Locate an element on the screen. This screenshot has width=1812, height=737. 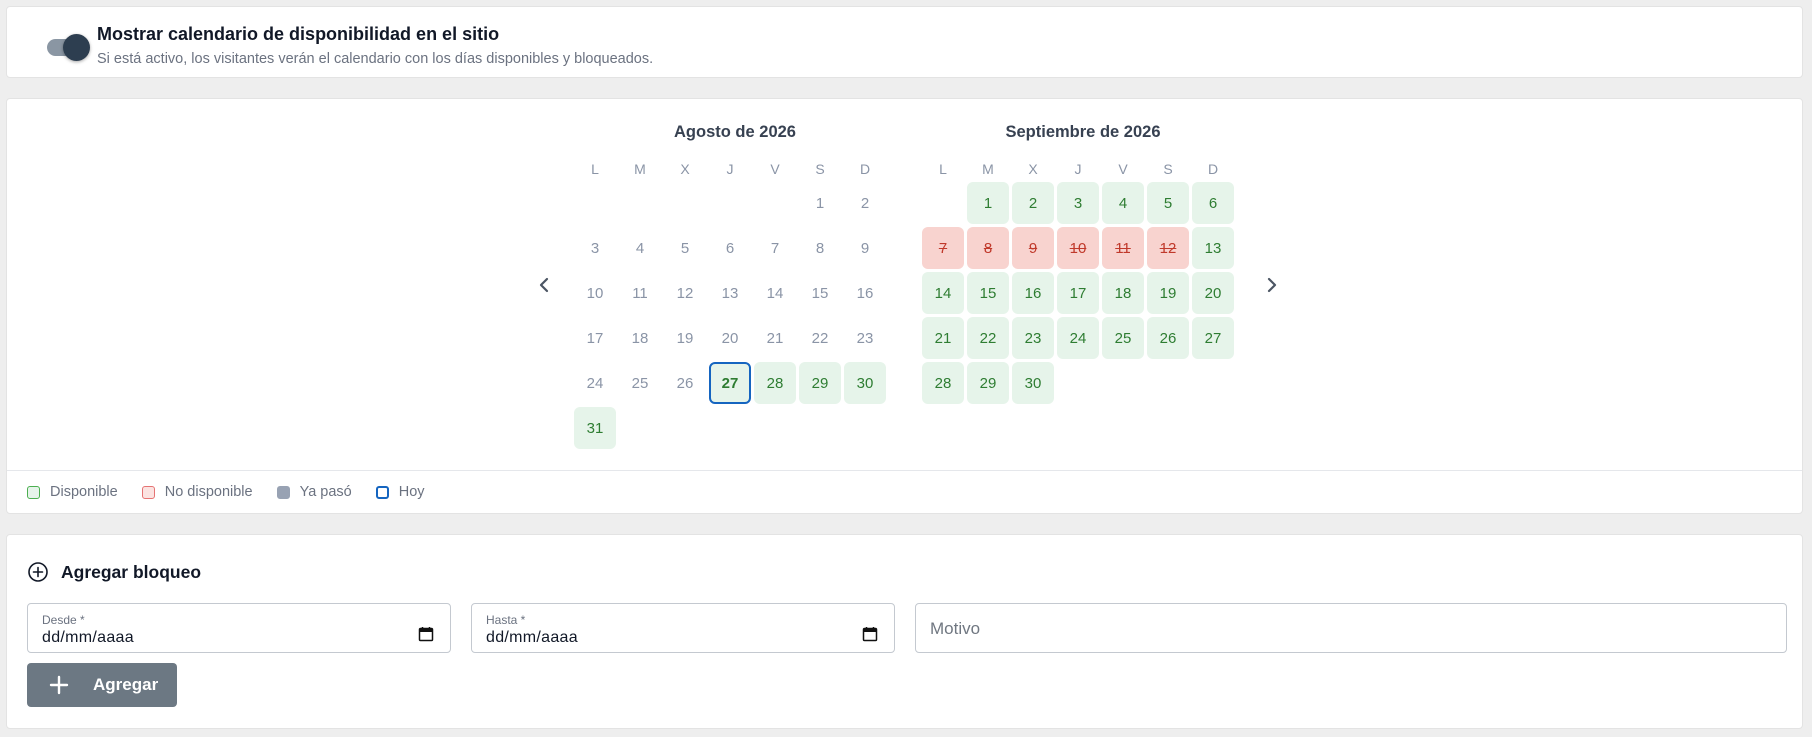
weekday-label: X is located at coordinates (685, 169).